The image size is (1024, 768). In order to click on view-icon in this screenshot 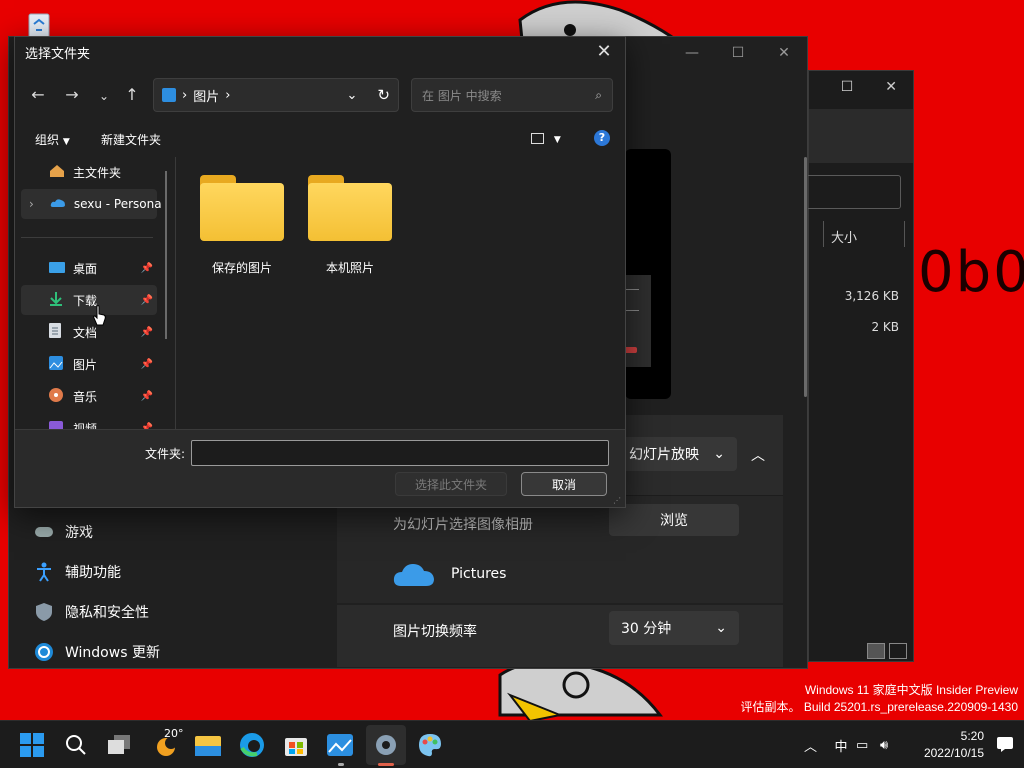, I will do `click(537, 138)`.